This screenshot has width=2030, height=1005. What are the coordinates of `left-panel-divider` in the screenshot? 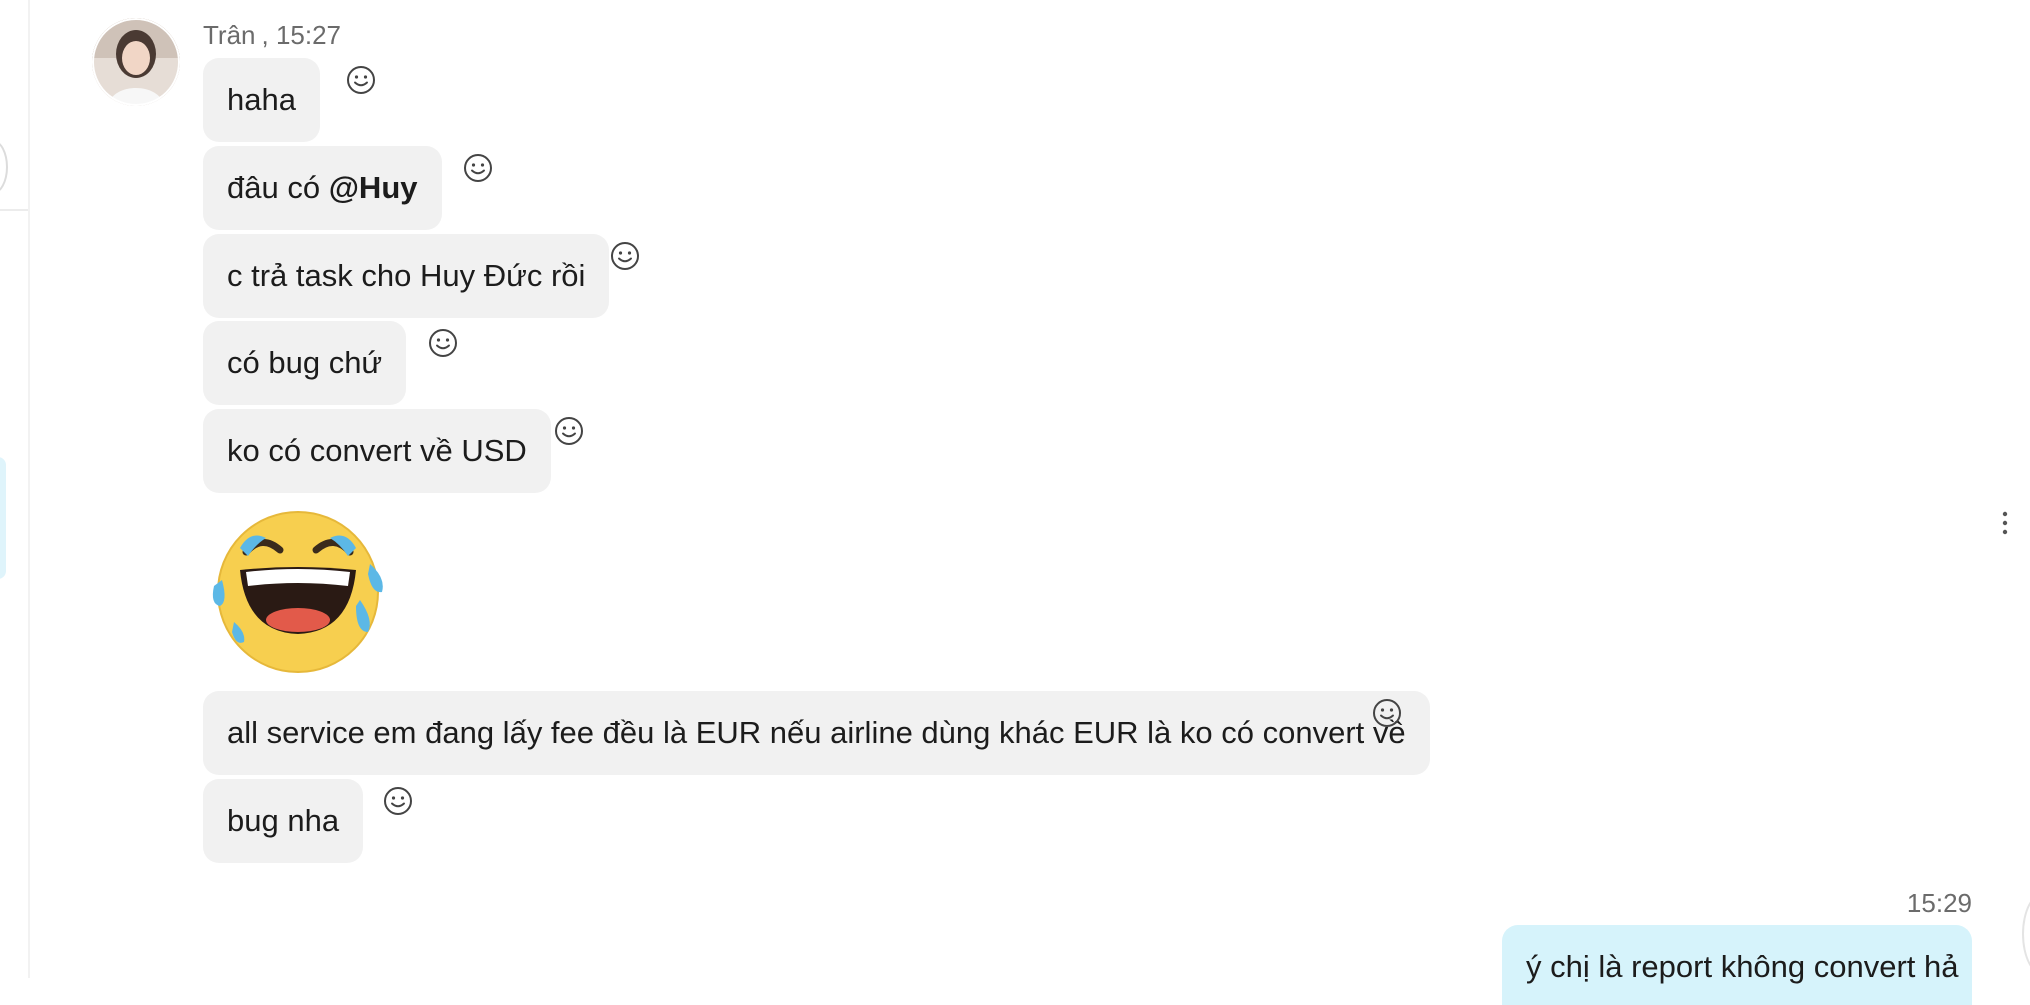 It's located at (14, 210).